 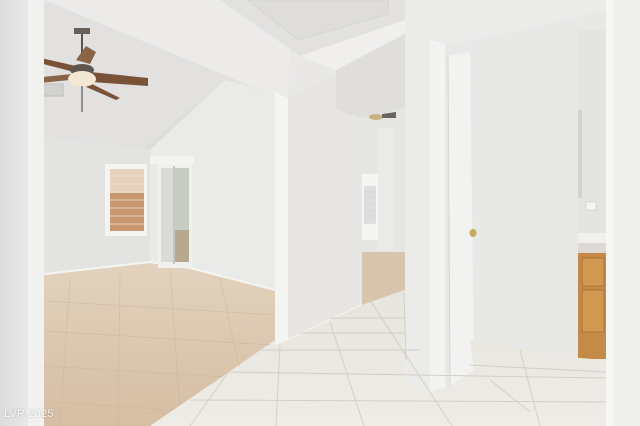 I want to click on left-wall, so click(x=14, y=213).